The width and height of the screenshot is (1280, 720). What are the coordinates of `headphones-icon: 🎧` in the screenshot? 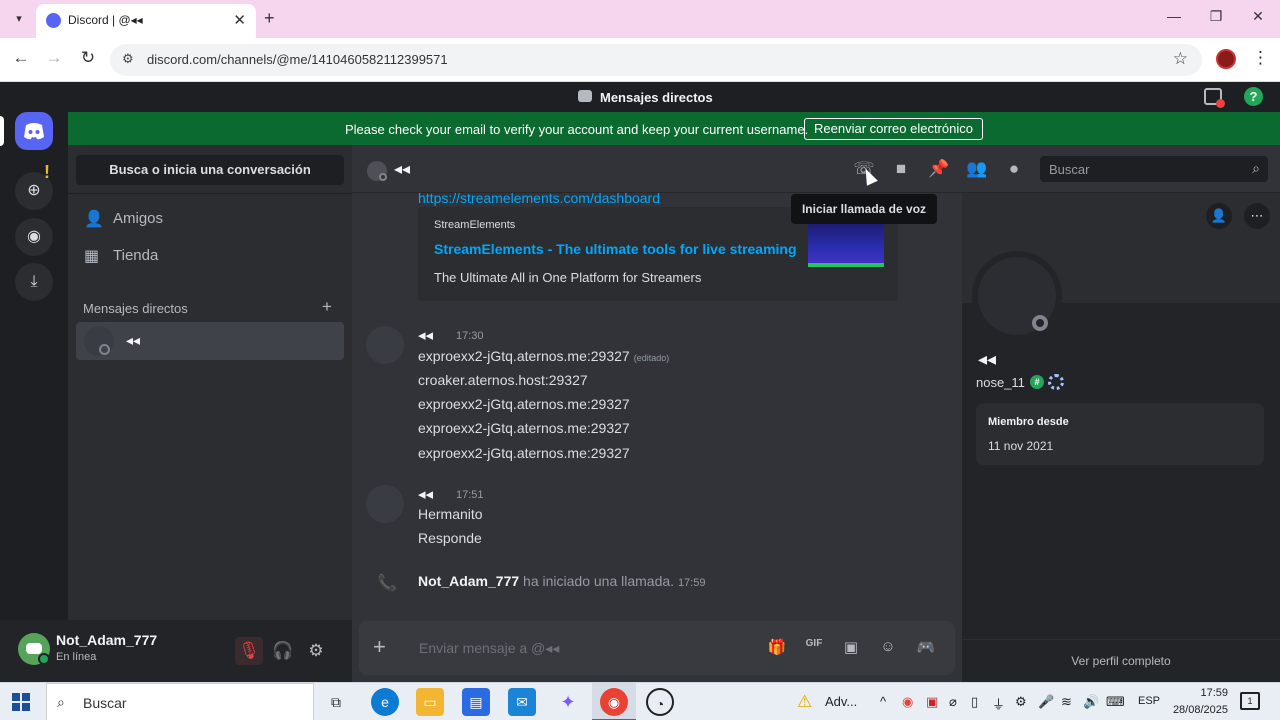 It's located at (283, 651).